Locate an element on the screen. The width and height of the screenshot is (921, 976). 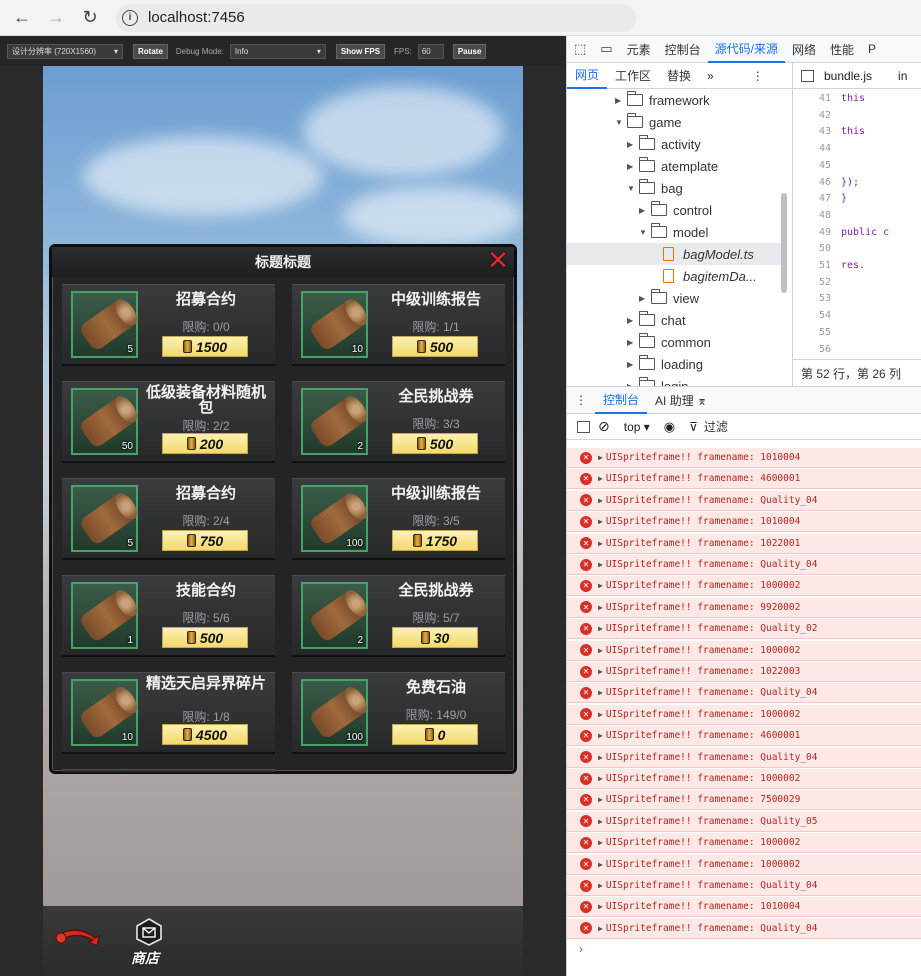
tab-network: 网络 is located at coordinates (804, 49).